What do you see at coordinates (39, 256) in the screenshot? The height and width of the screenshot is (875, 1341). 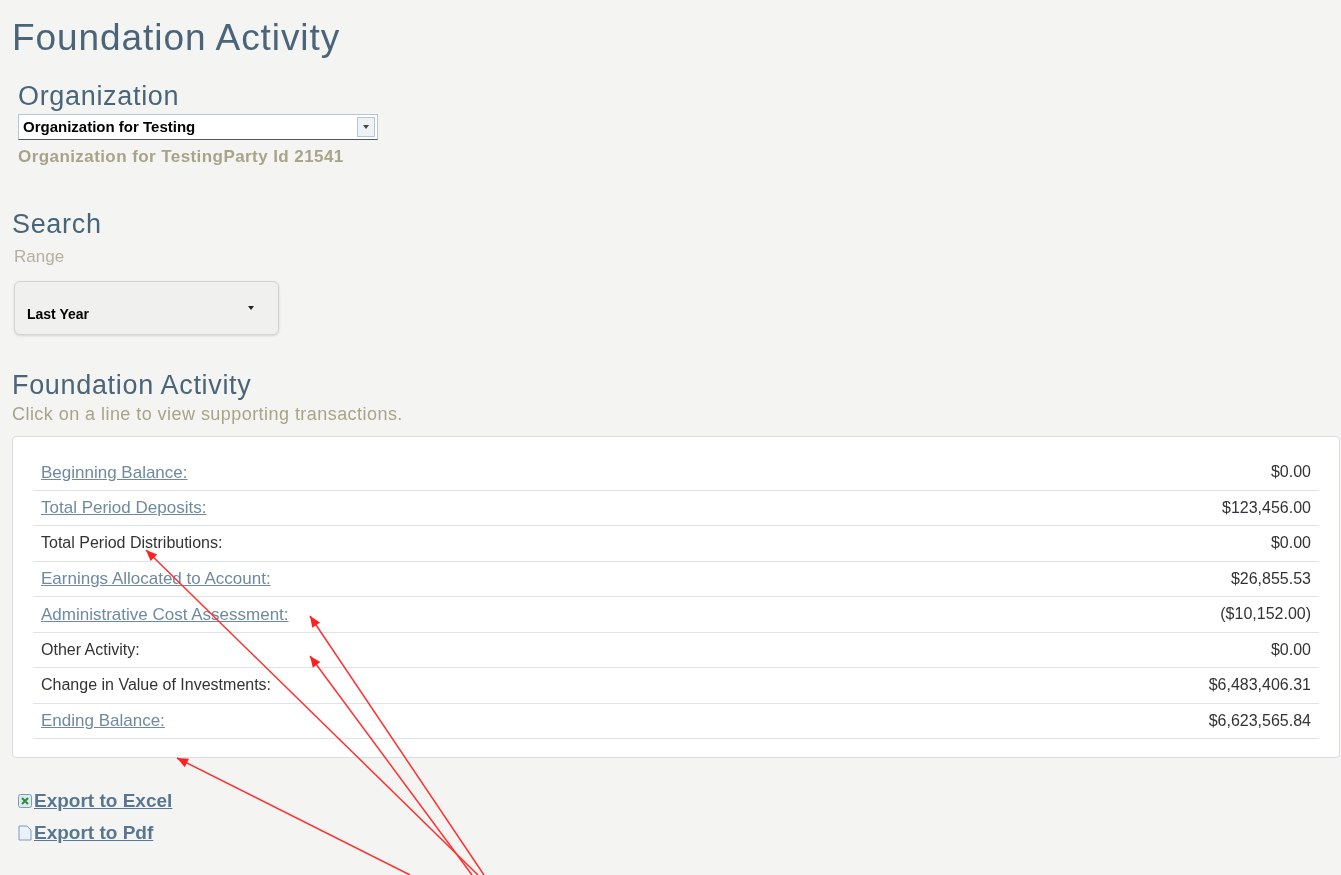 I see `range-label: Range` at bounding box center [39, 256].